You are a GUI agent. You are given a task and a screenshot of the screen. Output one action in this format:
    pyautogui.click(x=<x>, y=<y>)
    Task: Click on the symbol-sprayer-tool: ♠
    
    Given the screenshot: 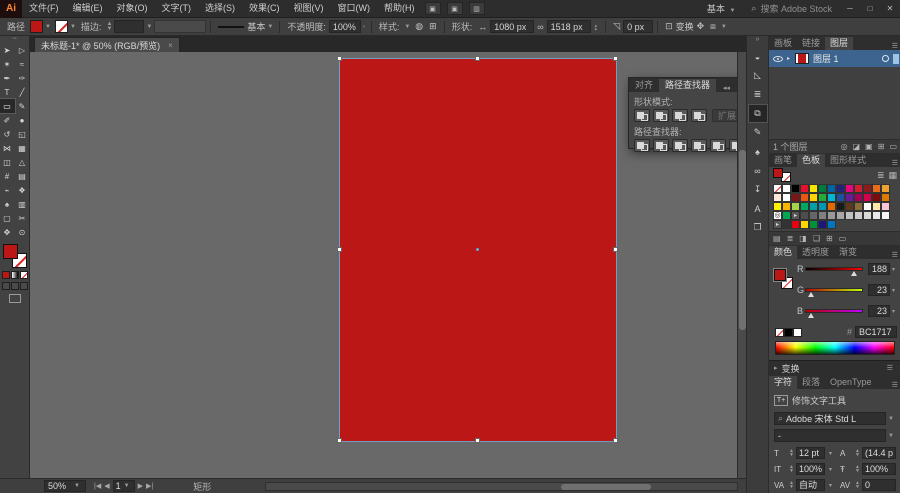 What is the action you would take?
    pyautogui.click(x=7, y=204)
    